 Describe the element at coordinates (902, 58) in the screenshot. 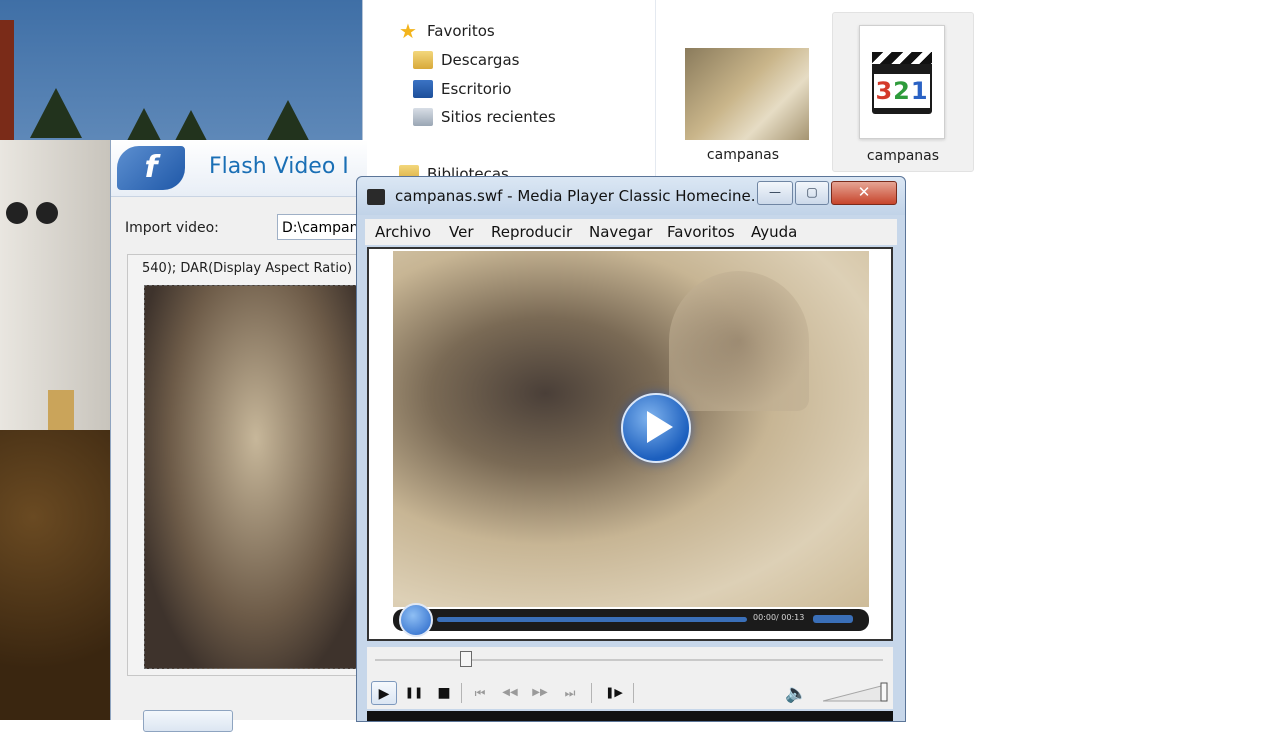

I see `clapper-stripes` at that location.